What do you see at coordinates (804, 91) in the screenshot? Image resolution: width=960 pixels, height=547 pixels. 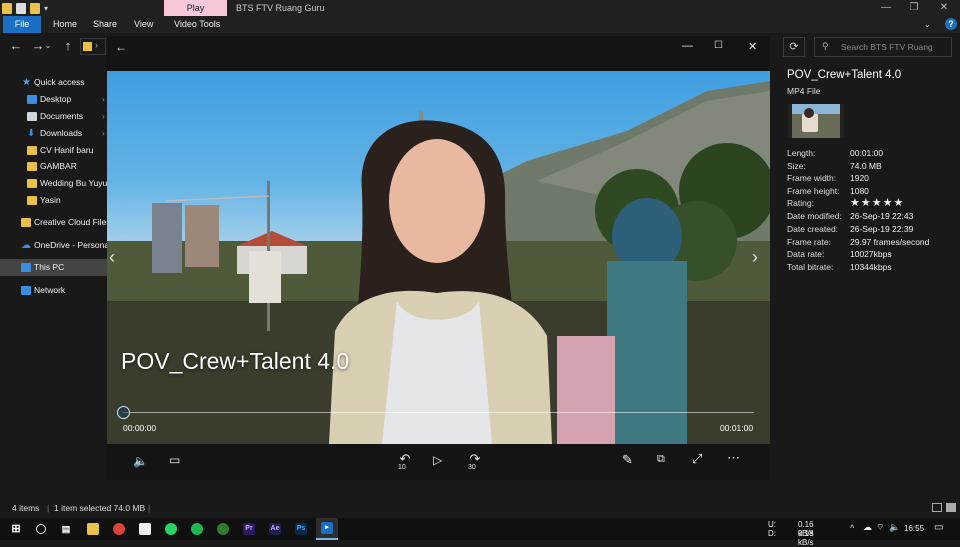 I see `details-file-type: MP4 File` at bounding box center [804, 91].